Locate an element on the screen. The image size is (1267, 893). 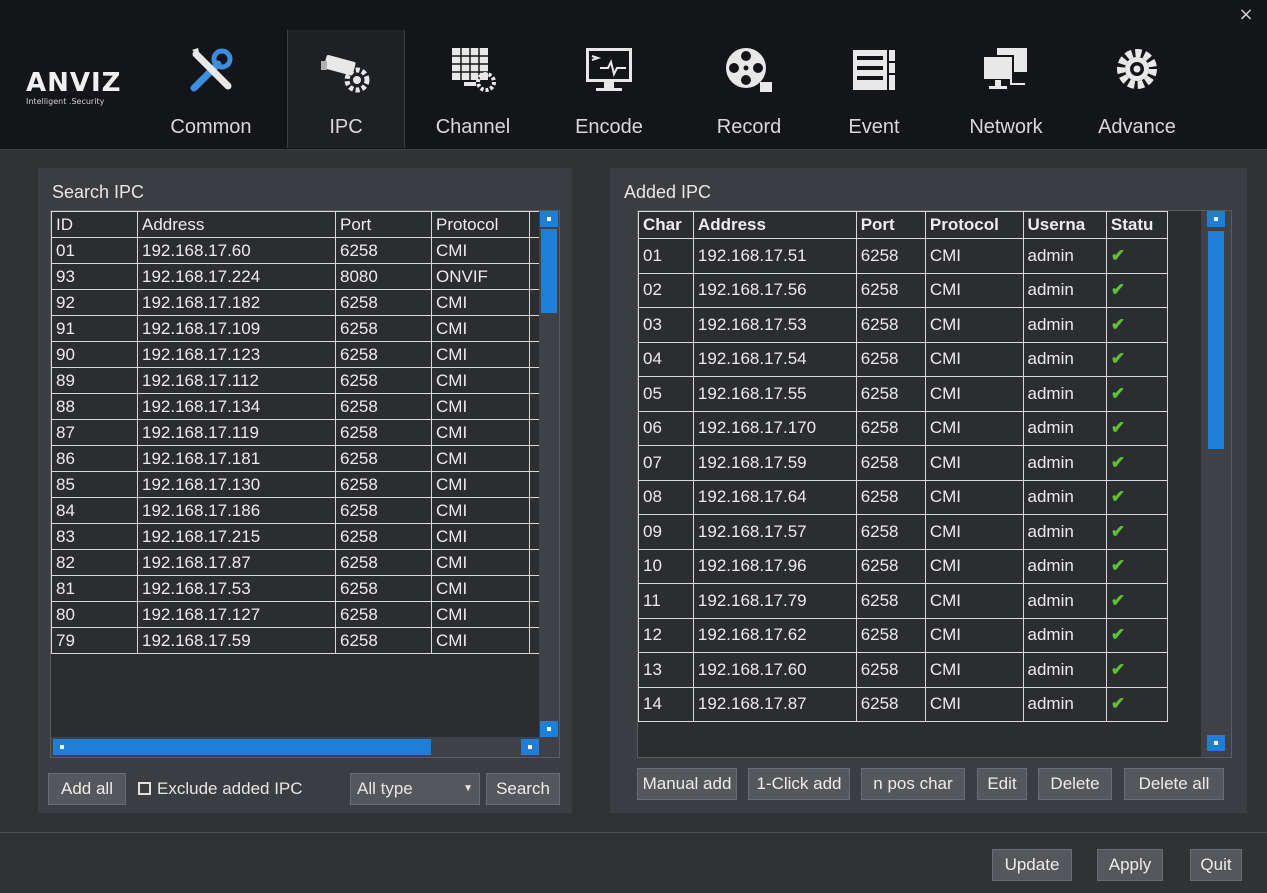
checkbox-box is located at coordinates (144, 788).